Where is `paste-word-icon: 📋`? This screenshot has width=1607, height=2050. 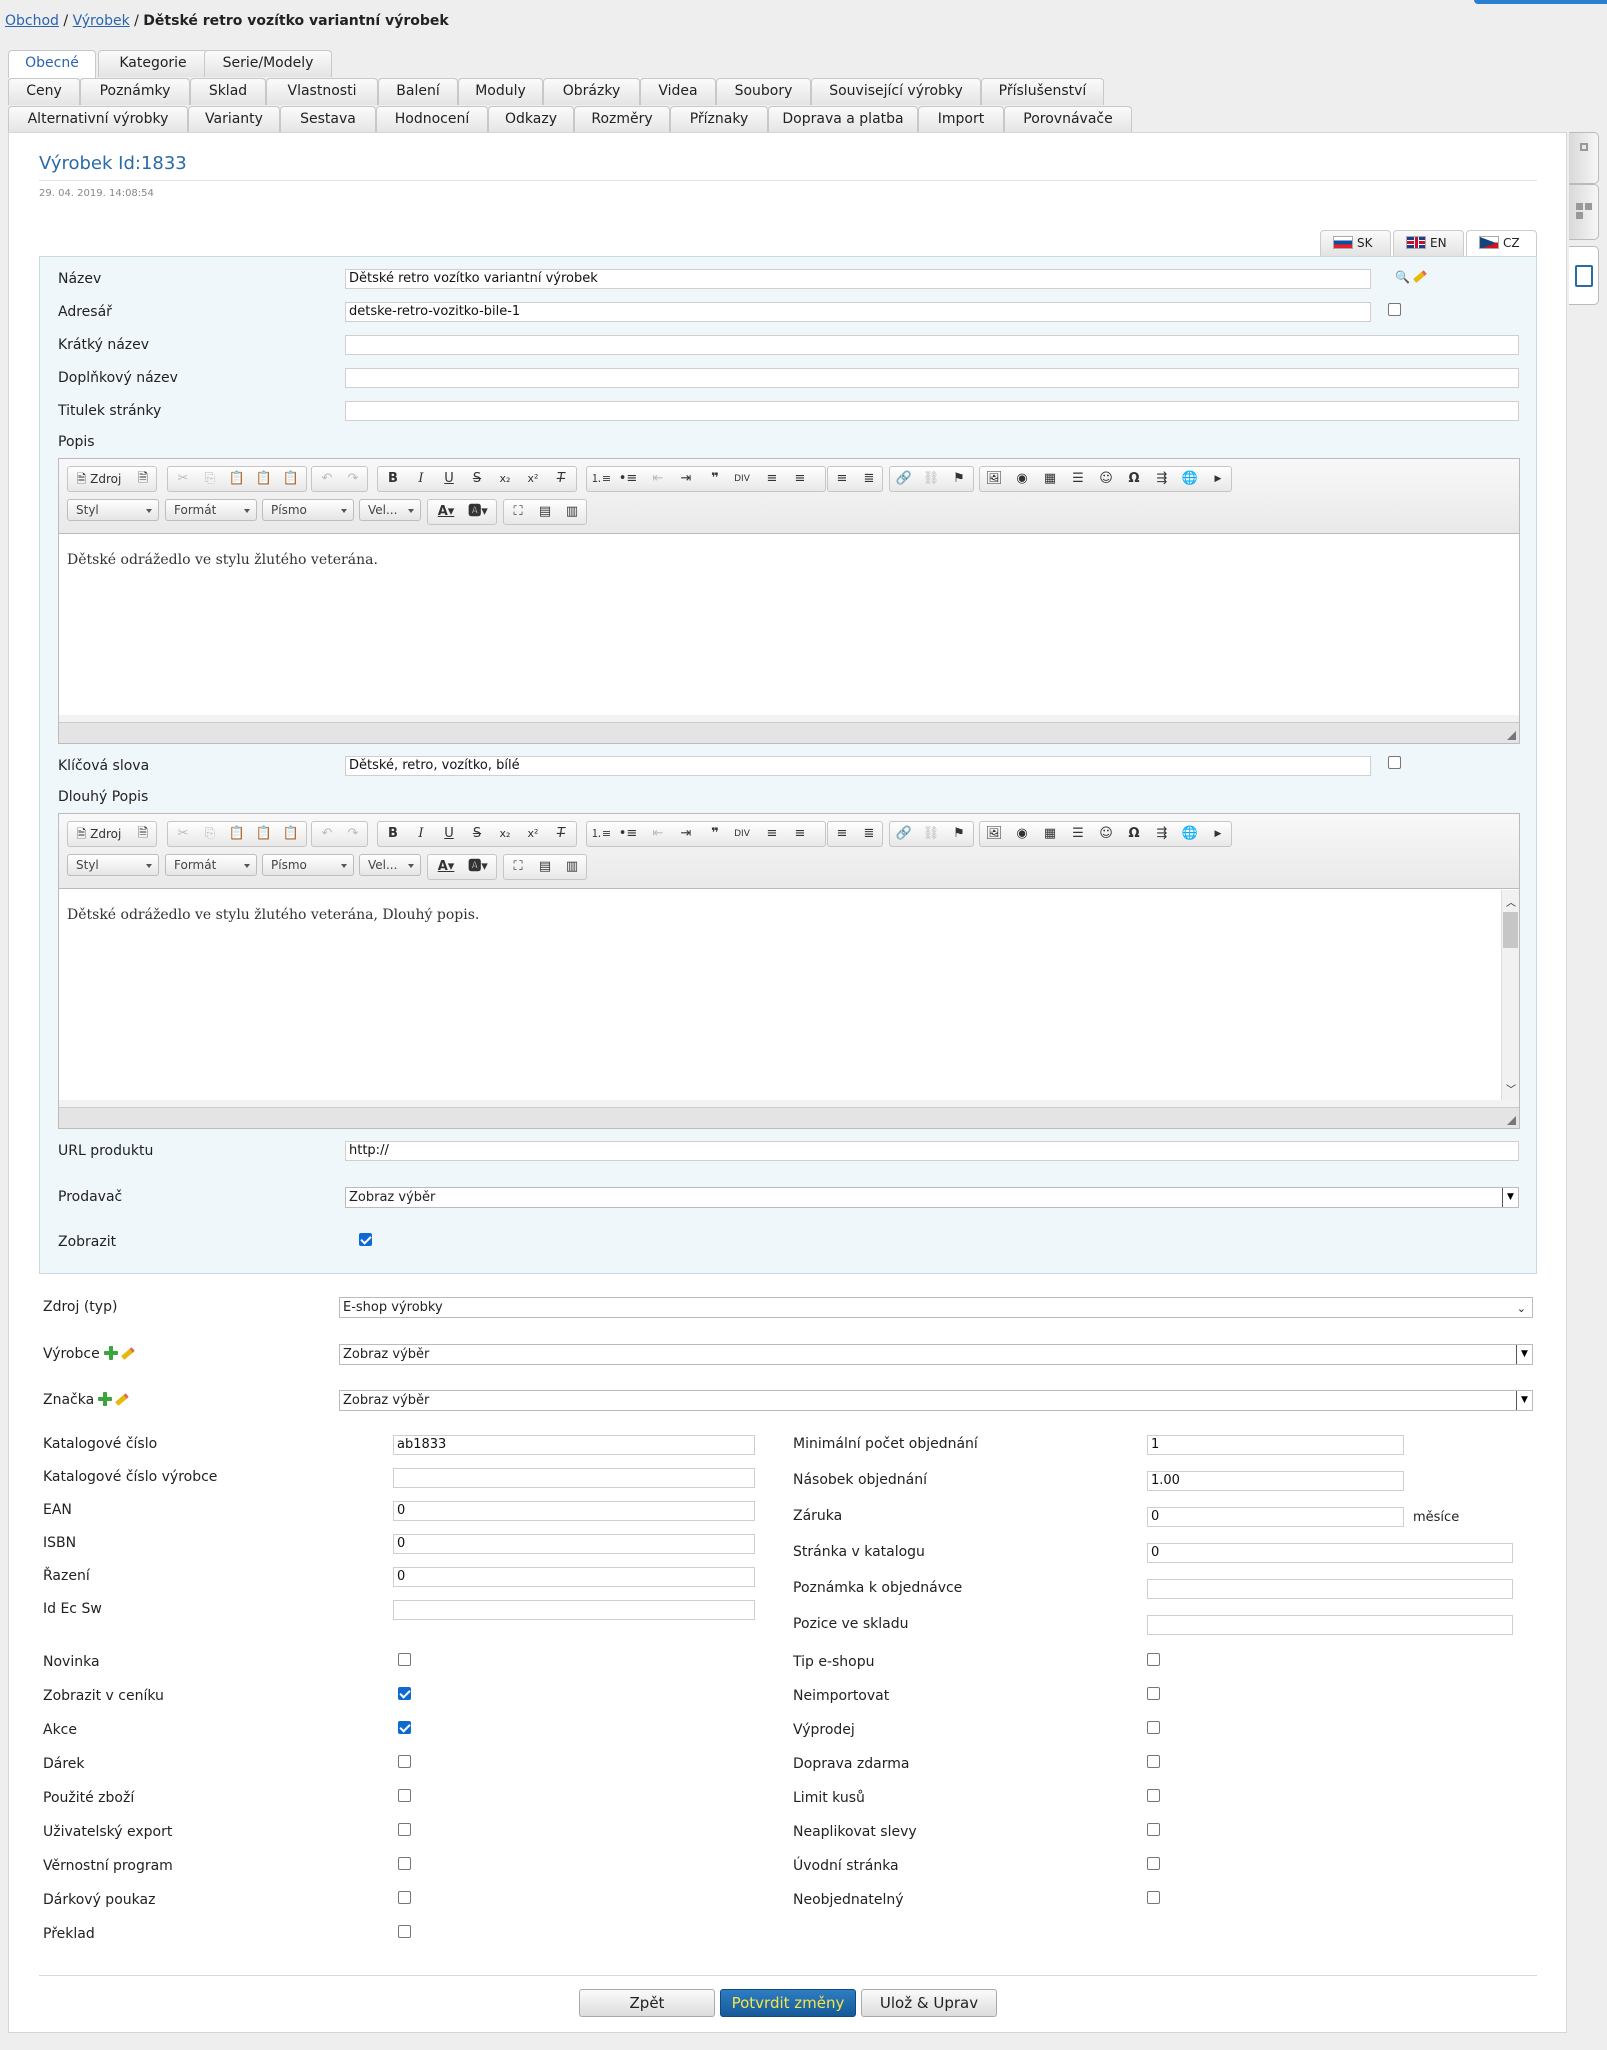
paste-word-icon: 📋 is located at coordinates (291, 479).